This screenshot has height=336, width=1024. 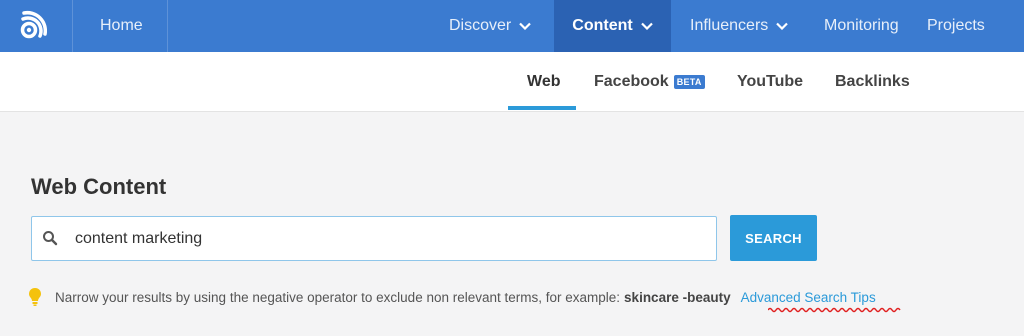 I want to click on nav-content-label: Content, so click(x=602, y=25).